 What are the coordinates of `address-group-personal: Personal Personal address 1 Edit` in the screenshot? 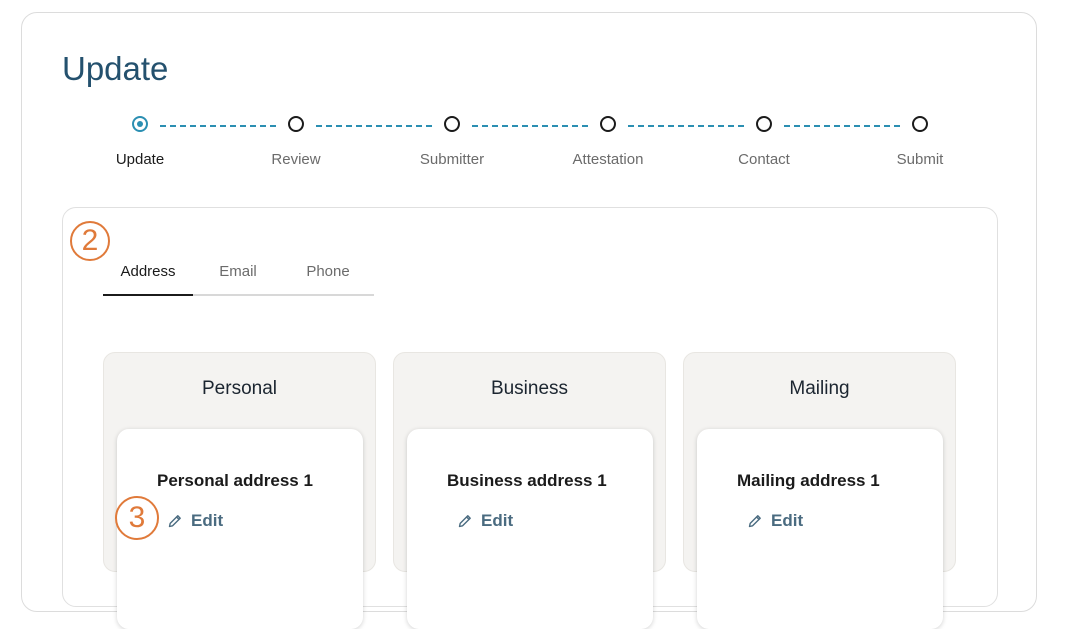 It's located at (239, 490).